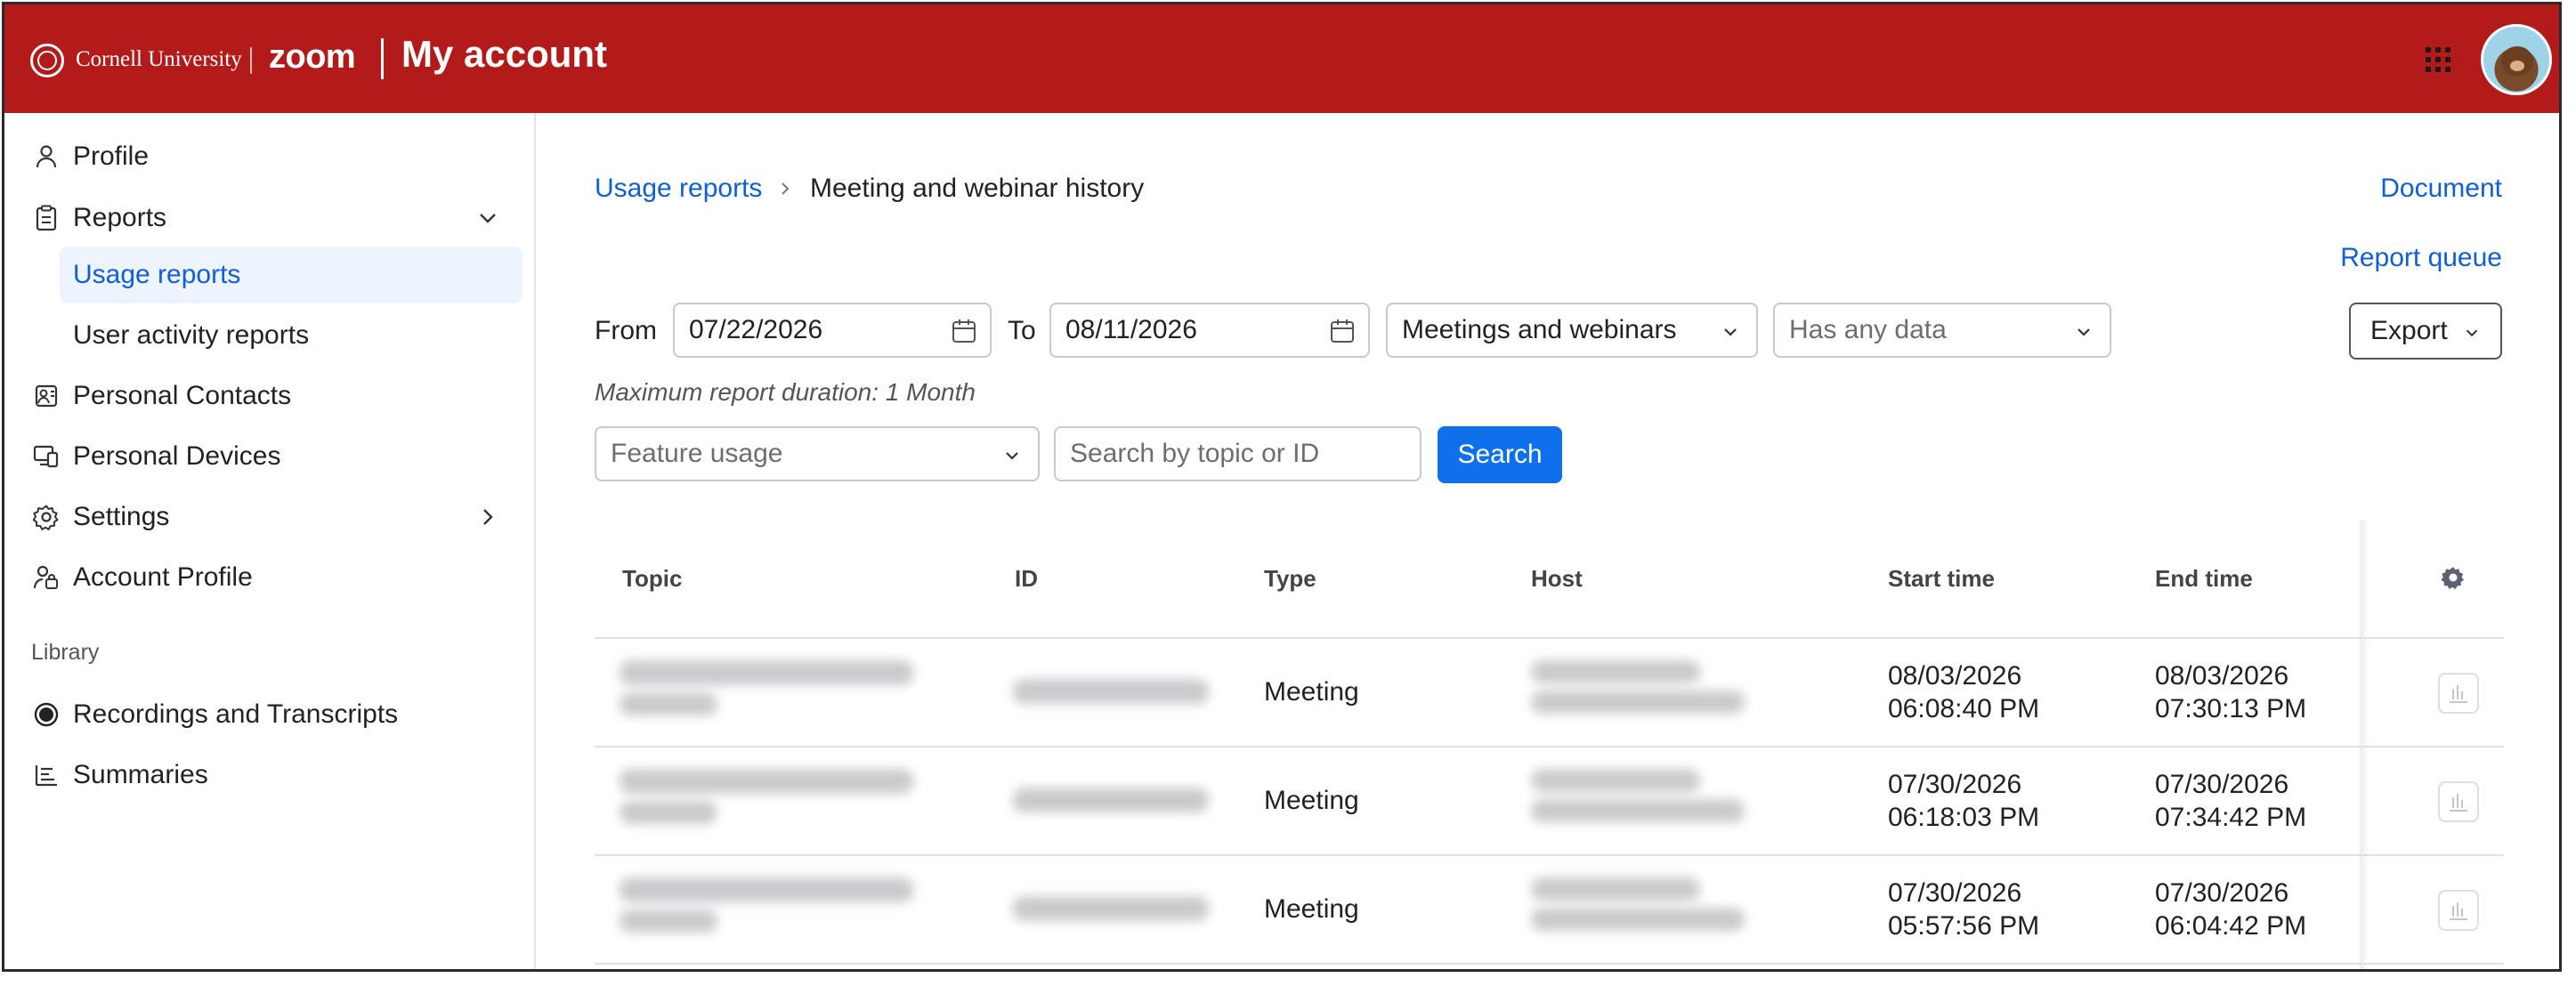 The width and height of the screenshot is (2576, 986). I want to click on sidebar-item-label: User activity reports, so click(191, 335).